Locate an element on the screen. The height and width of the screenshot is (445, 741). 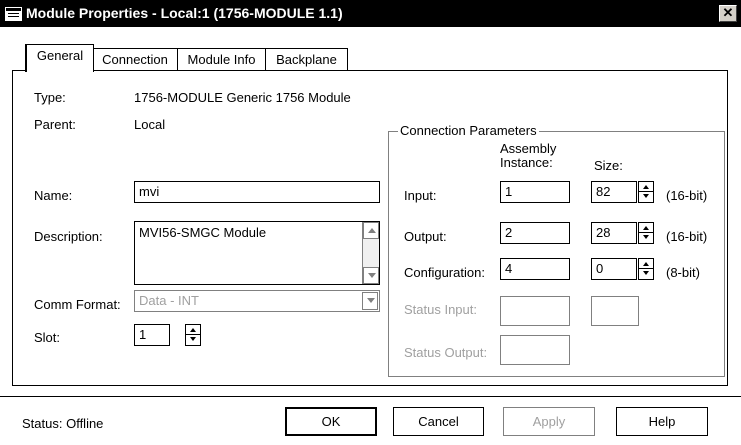
input-size-field: 82 is located at coordinates (614, 192).